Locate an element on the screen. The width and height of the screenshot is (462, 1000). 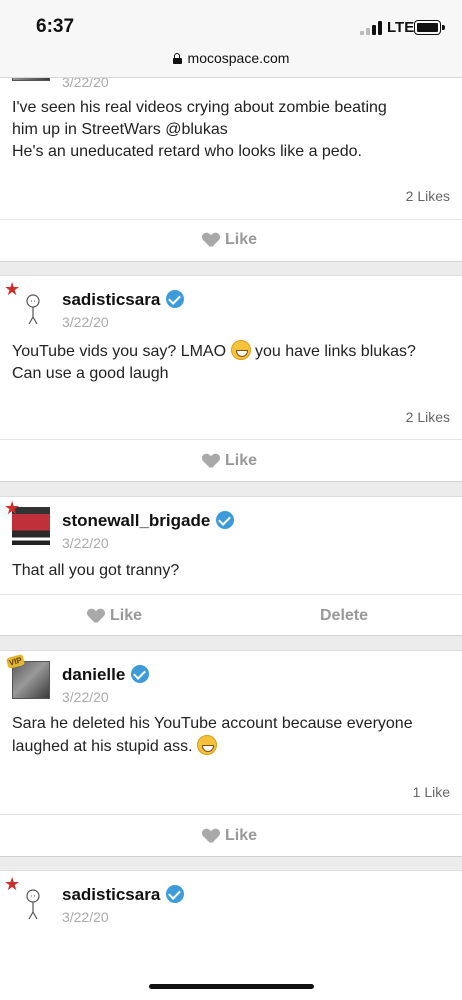
battery-icon is located at coordinates (429, 27).